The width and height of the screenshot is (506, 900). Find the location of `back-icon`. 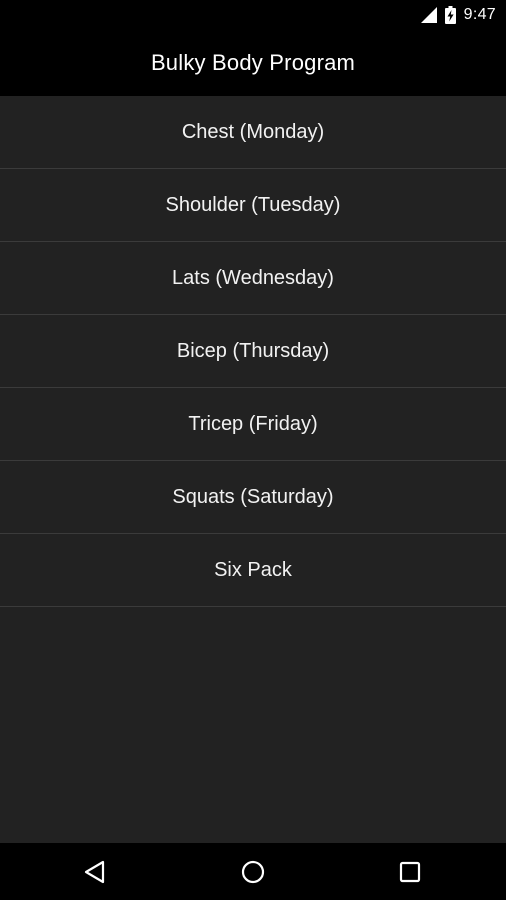

back-icon is located at coordinates (95, 872).